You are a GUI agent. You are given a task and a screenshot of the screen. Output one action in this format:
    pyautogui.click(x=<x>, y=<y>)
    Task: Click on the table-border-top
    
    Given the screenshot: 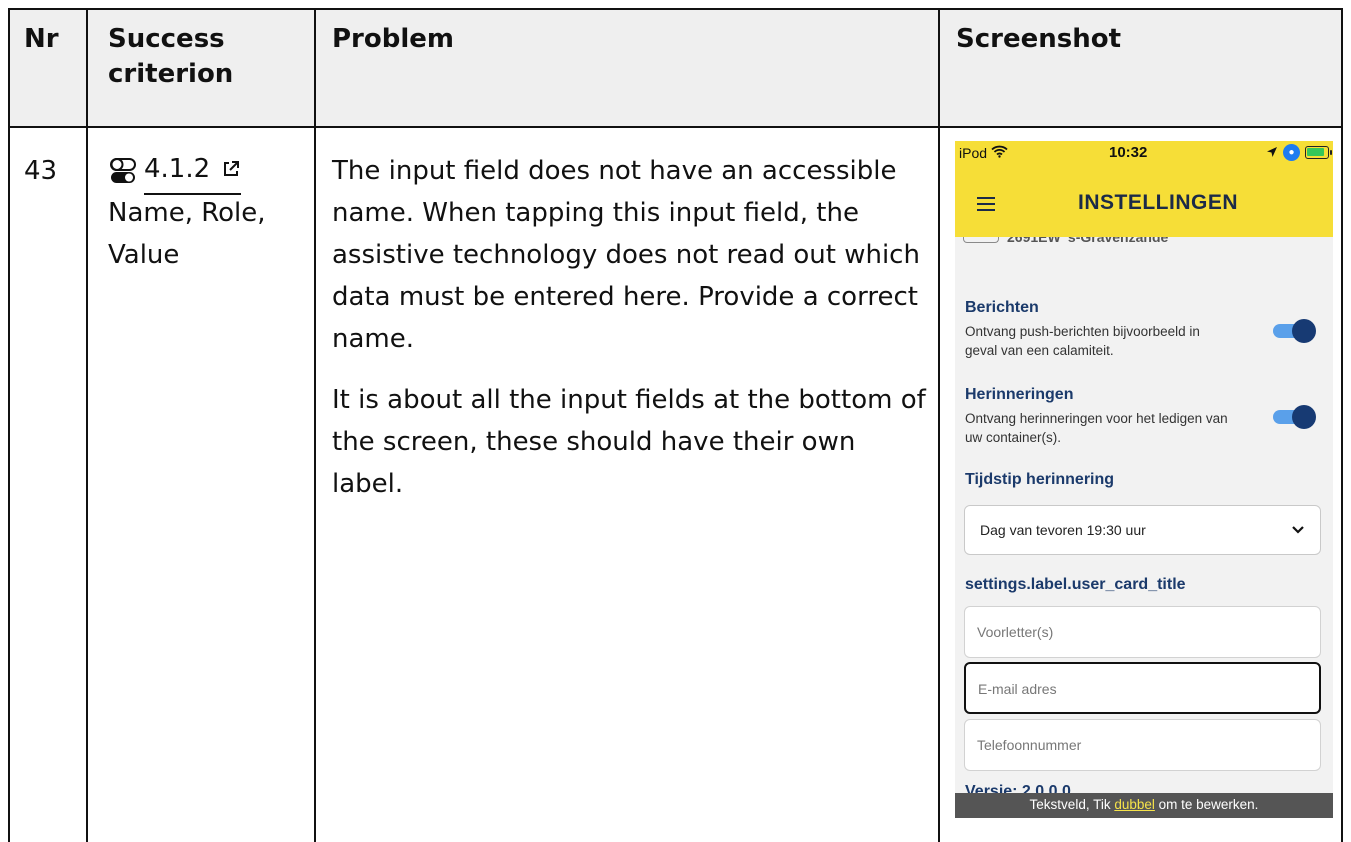 What is the action you would take?
    pyautogui.click(x=675, y=9)
    